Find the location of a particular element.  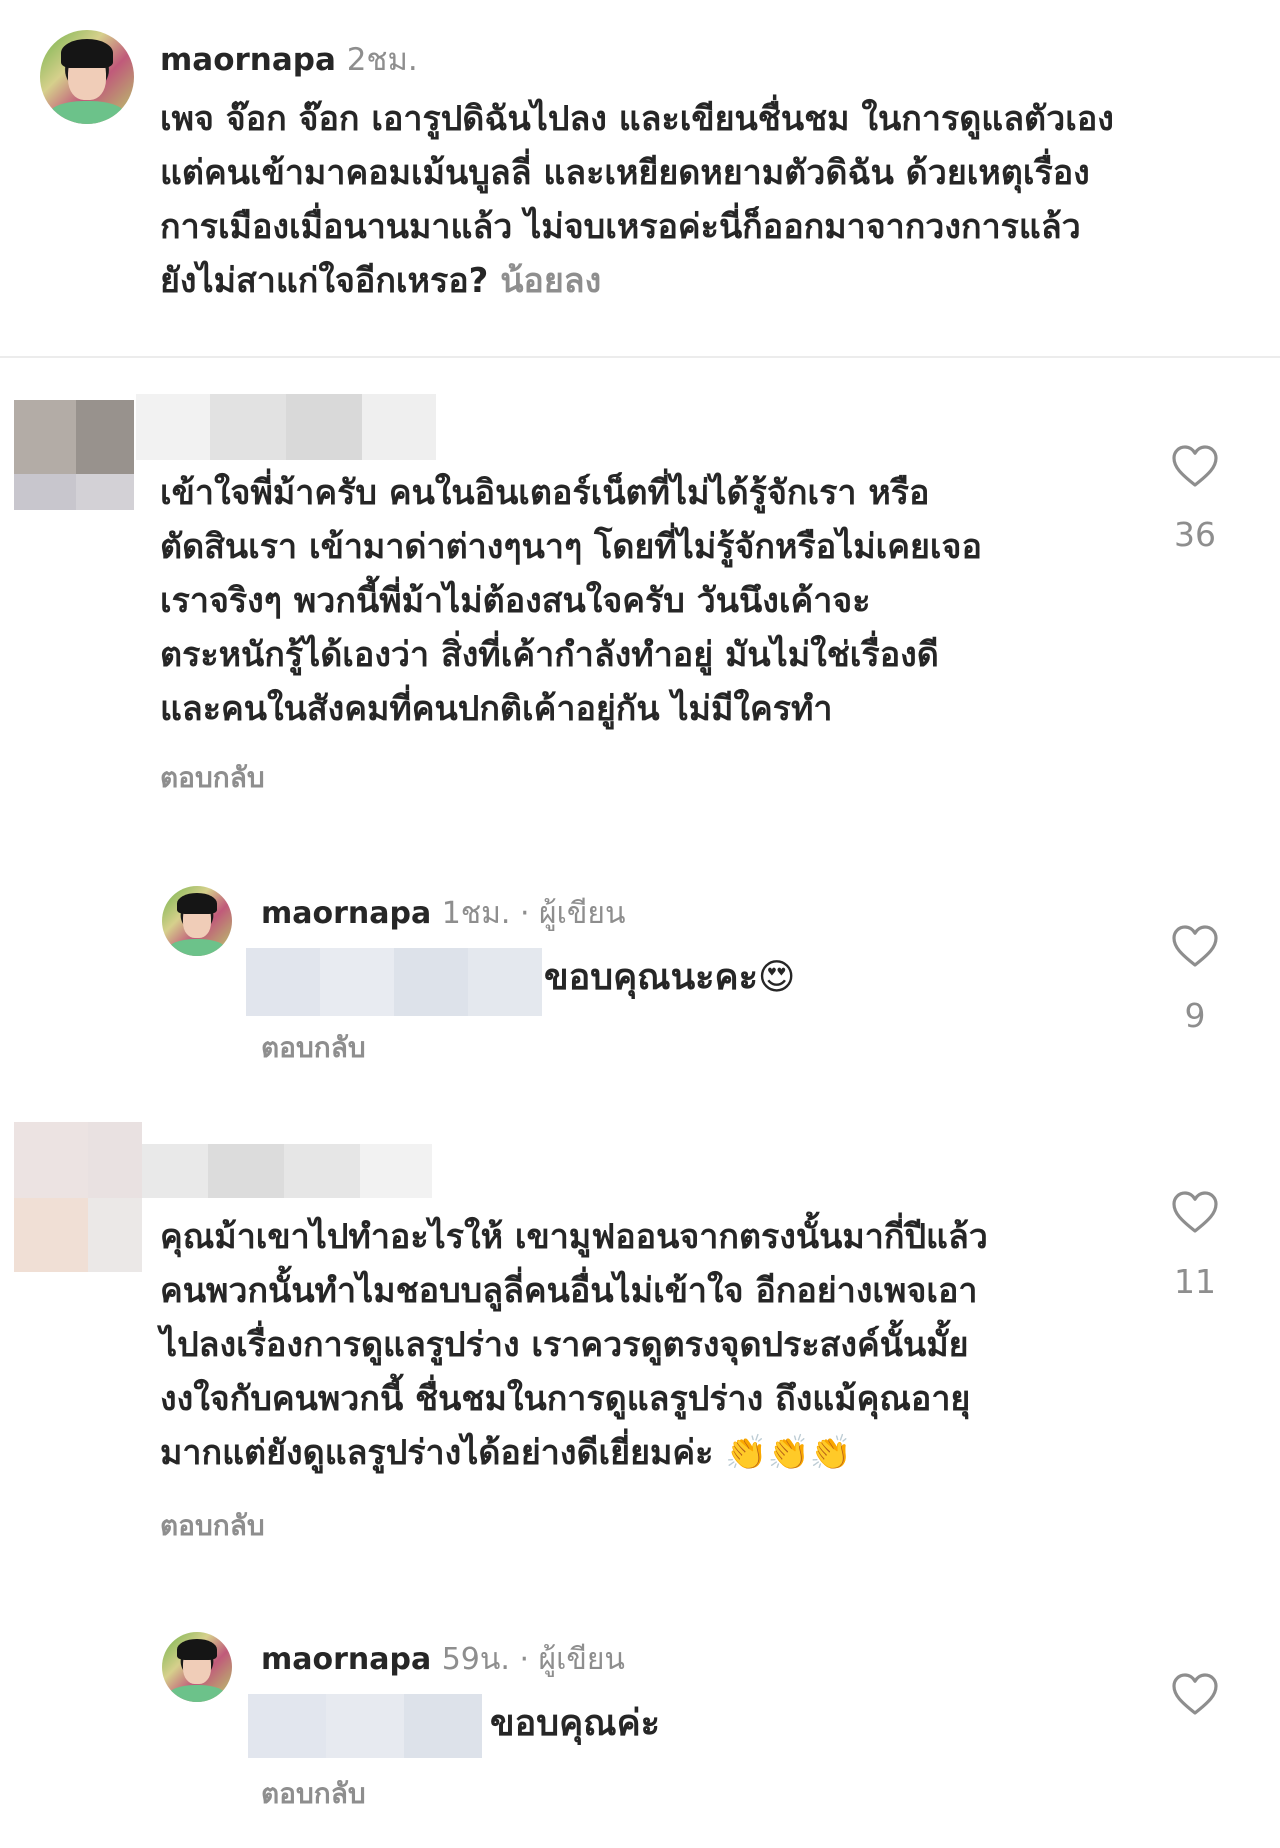

reply-text: ขอบคุณค่ะ is located at coordinates (575, 1723).